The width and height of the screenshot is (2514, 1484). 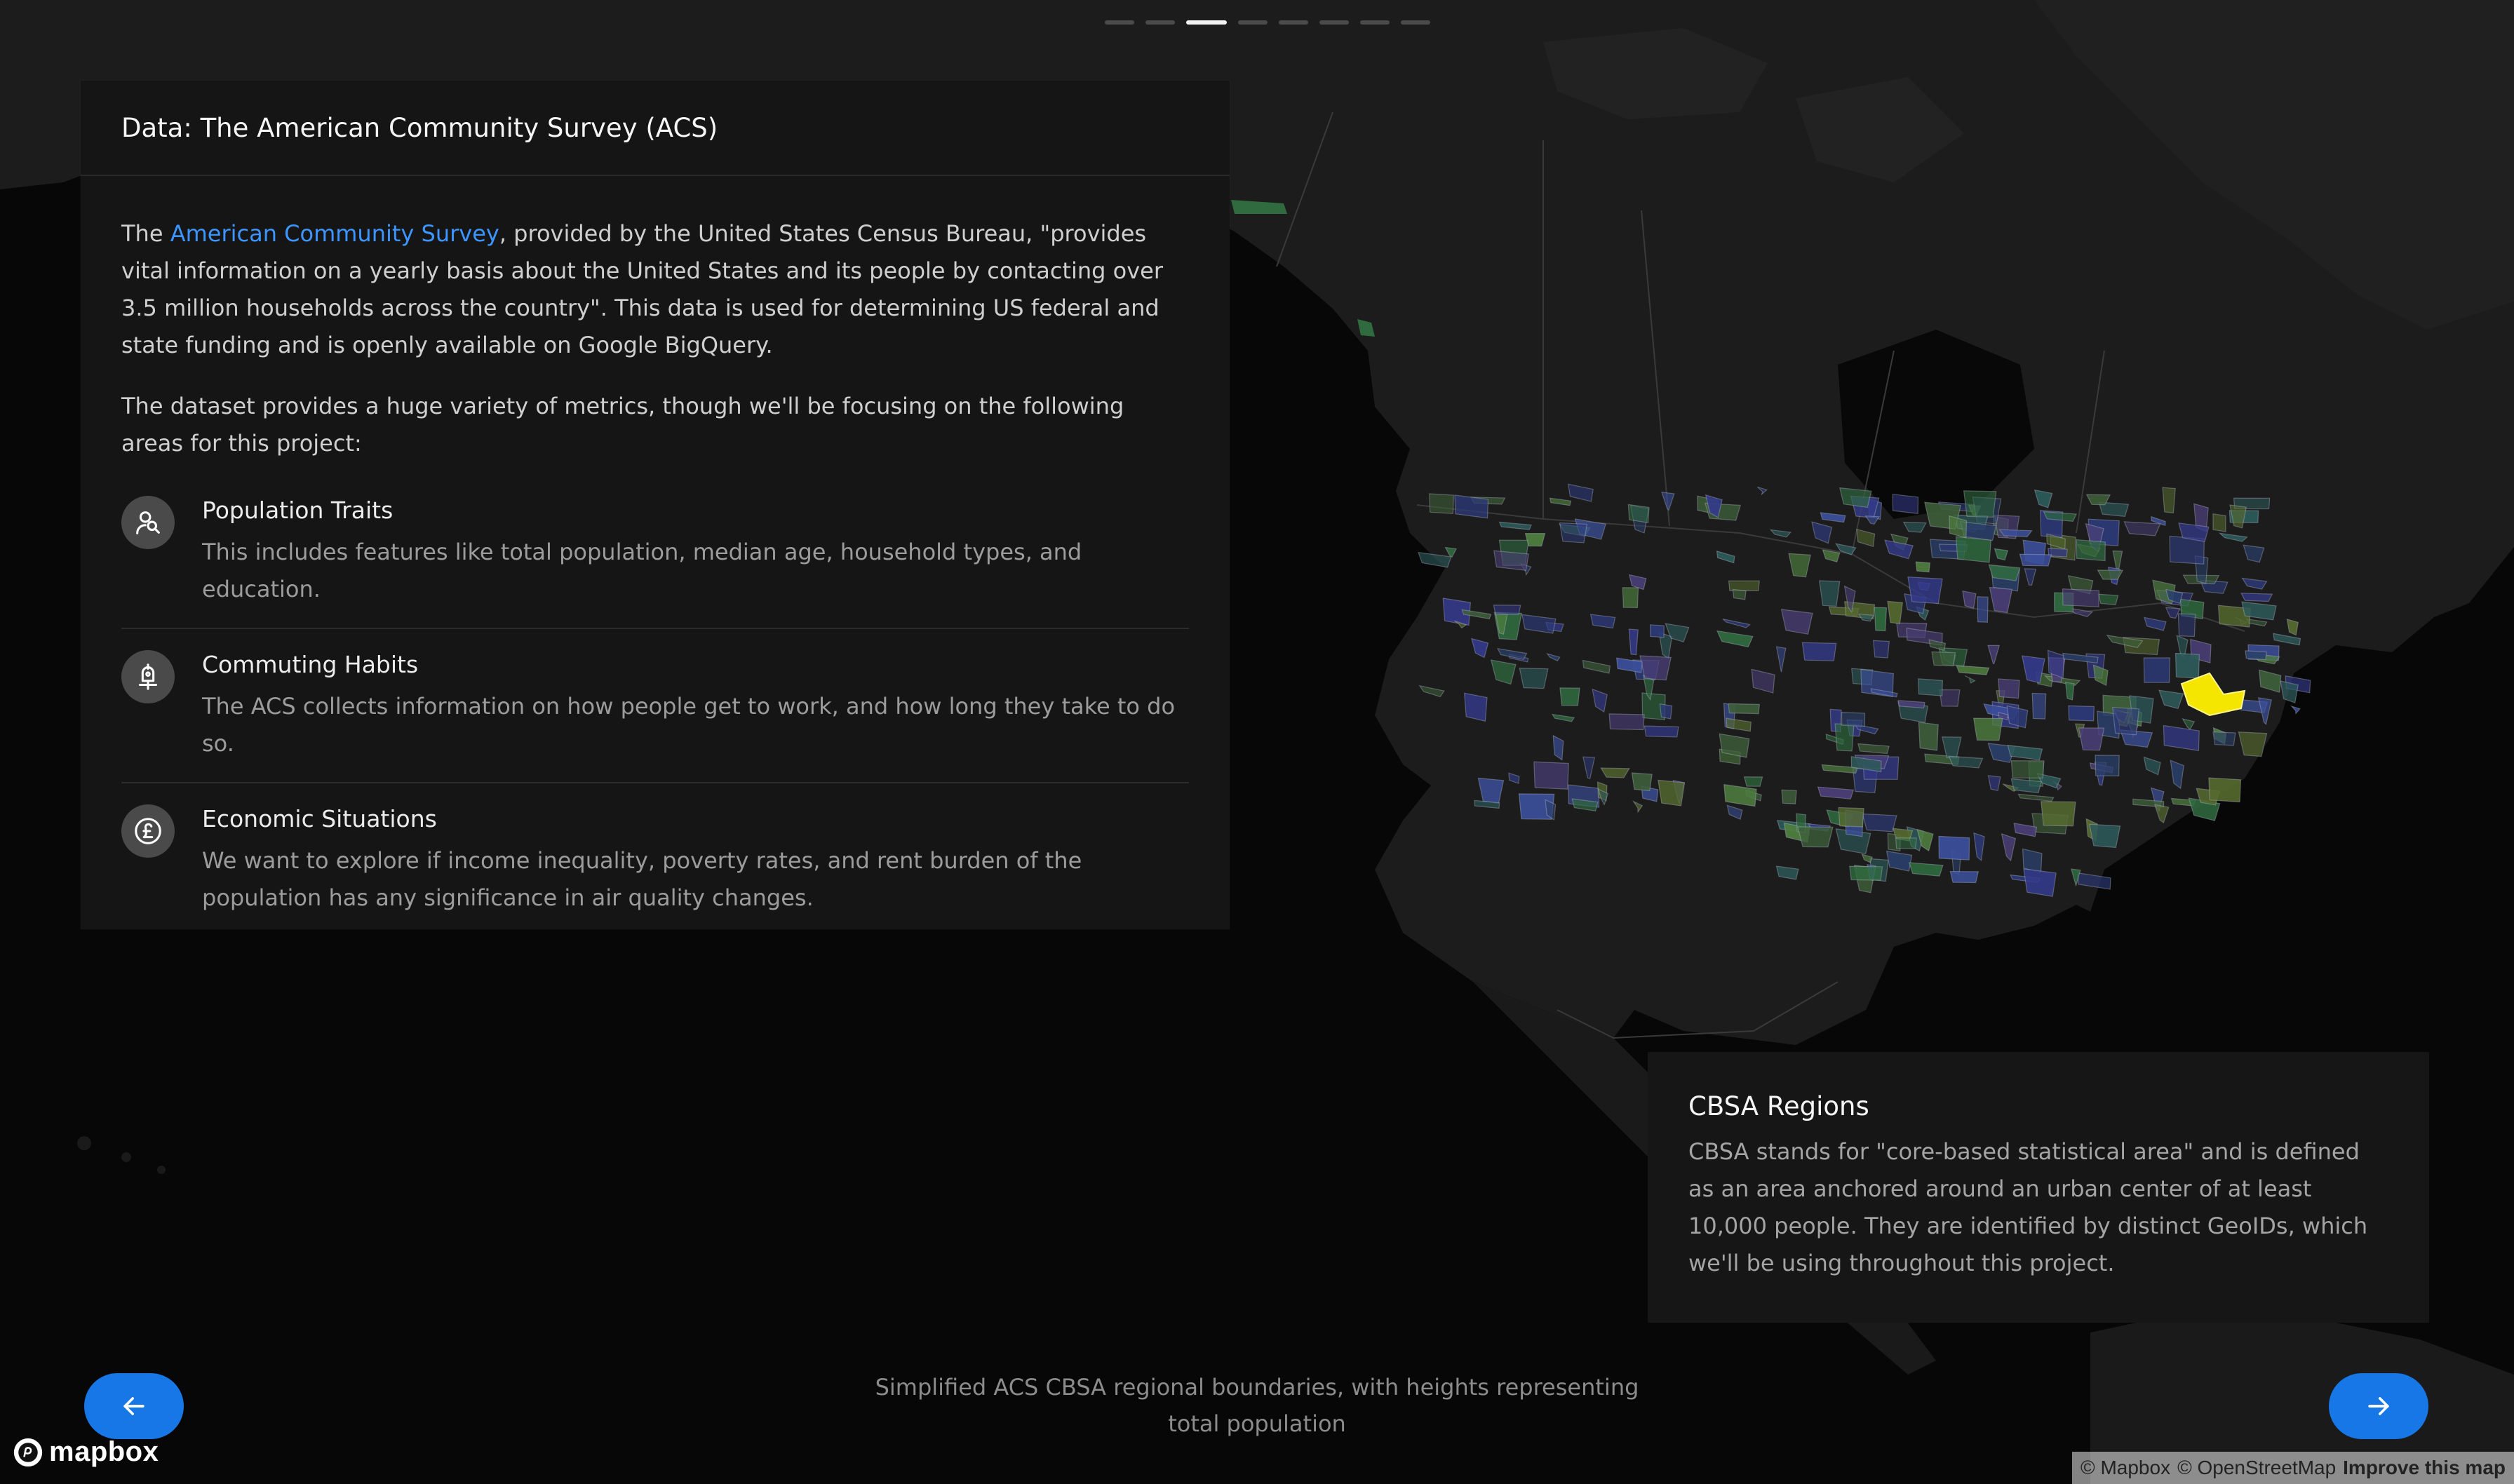 What do you see at coordinates (148, 831) in the screenshot?
I see `pound-coin-icon` at bounding box center [148, 831].